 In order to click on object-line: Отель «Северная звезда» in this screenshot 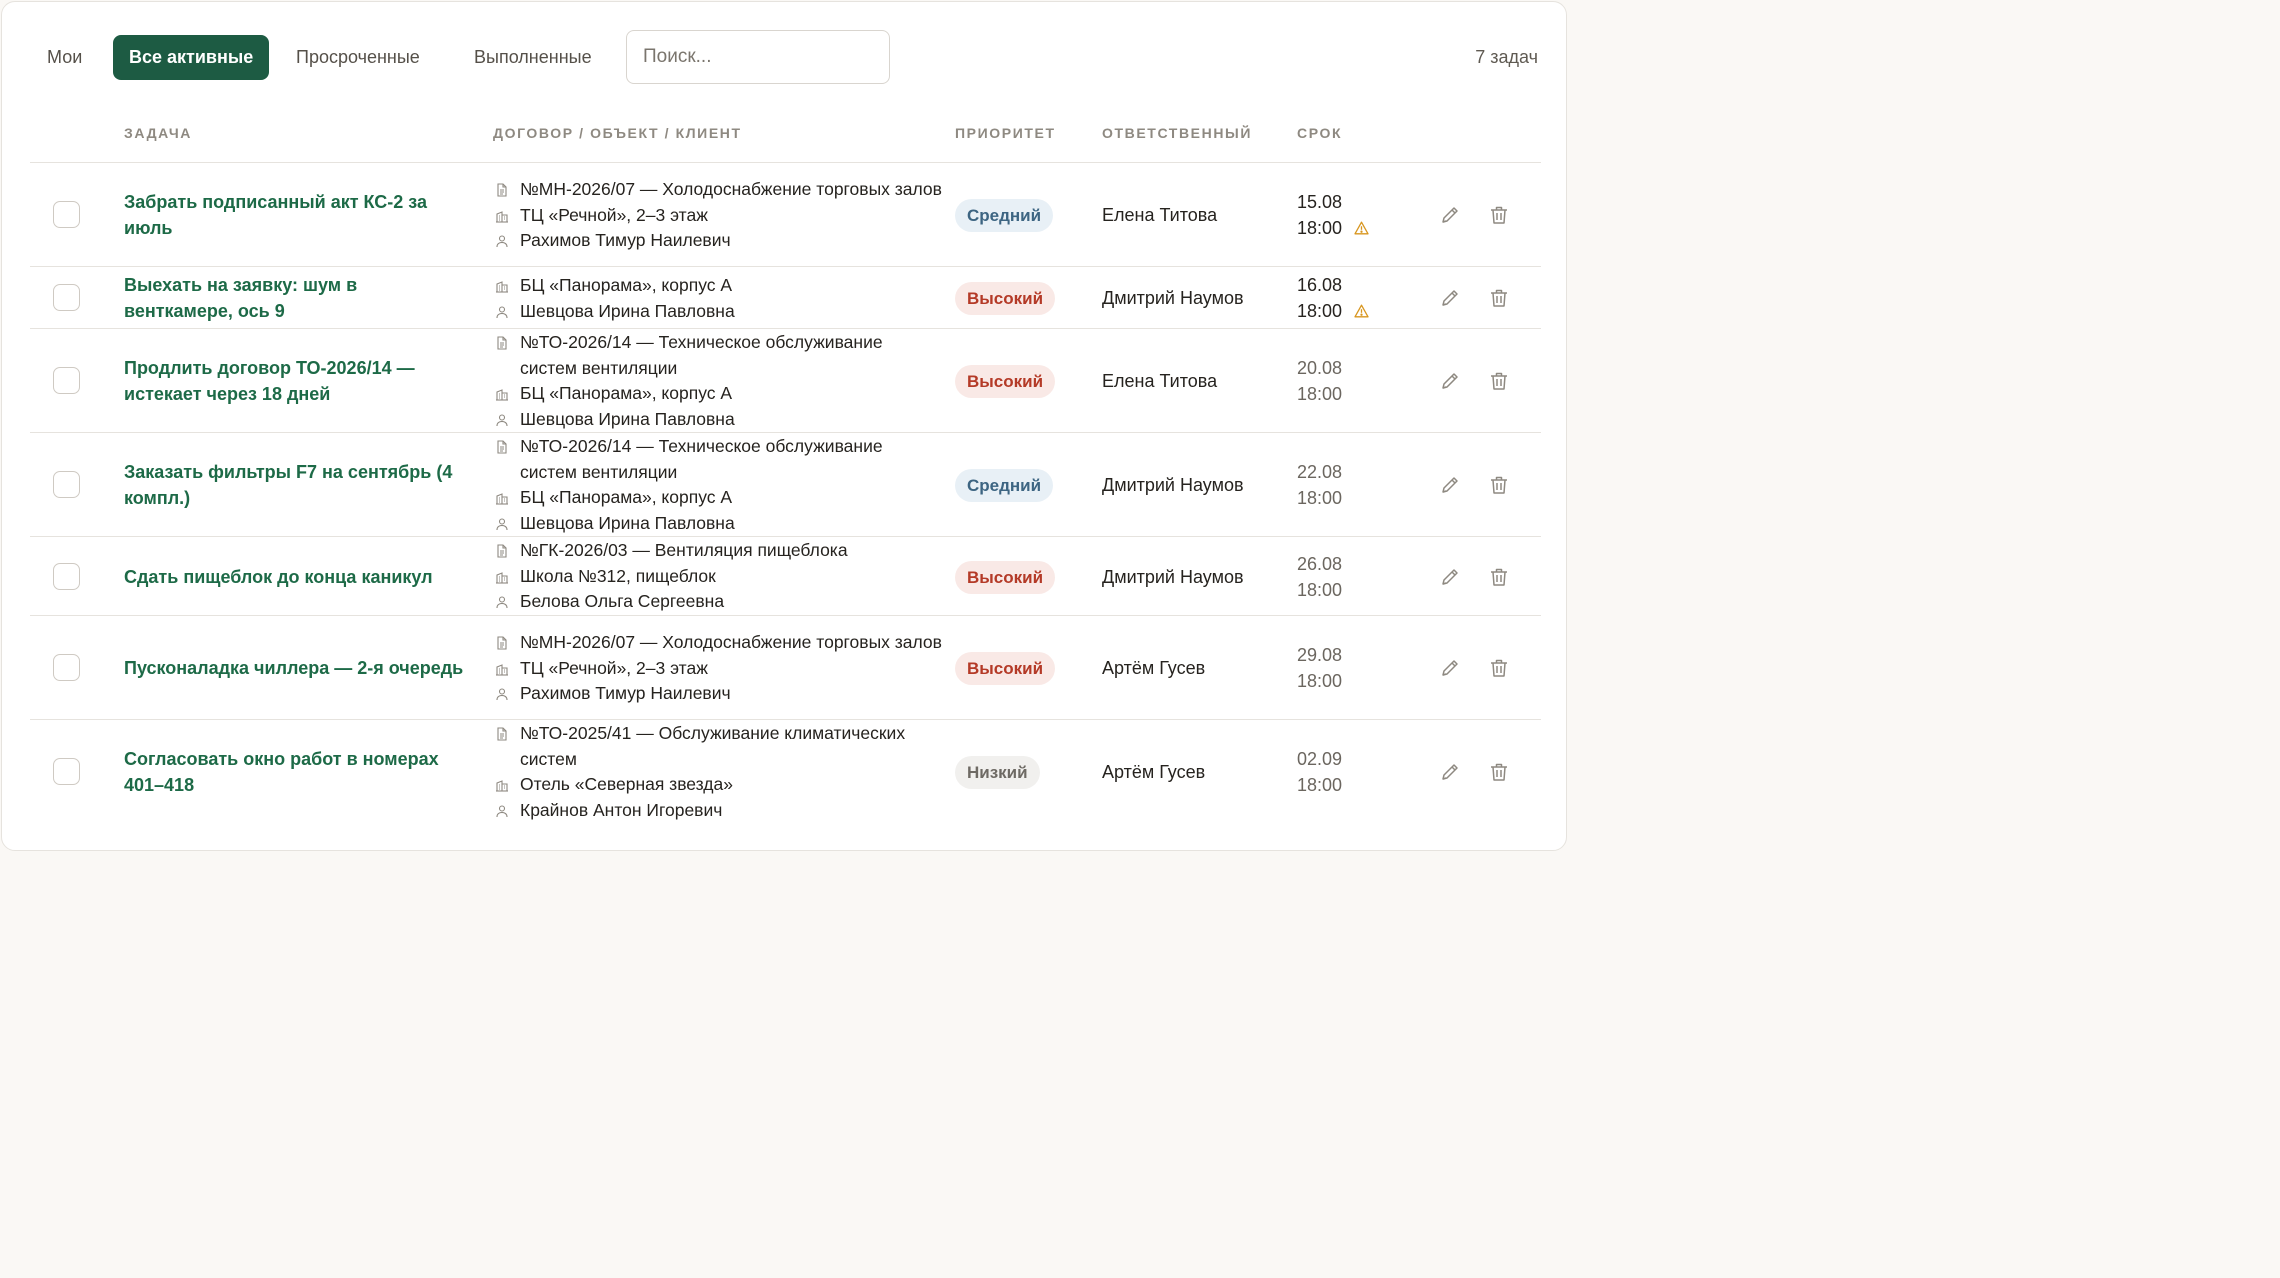, I will do `click(718, 785)`.